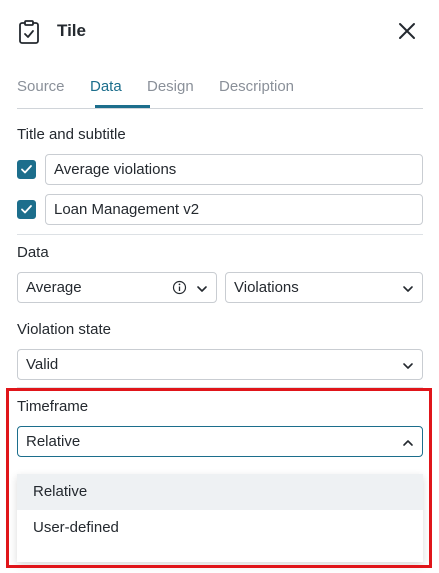 The height and width of the screenshot is (573, 439). Describe the element at coordinates (33, 252) in the screenshot. I see `data-label: Data` at that location.